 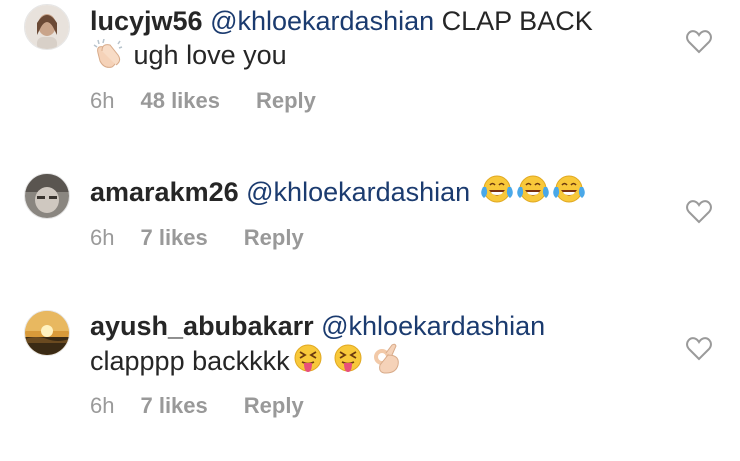 I want to click on comment-body-line2: ugh love you, so click(x=210, y=55).